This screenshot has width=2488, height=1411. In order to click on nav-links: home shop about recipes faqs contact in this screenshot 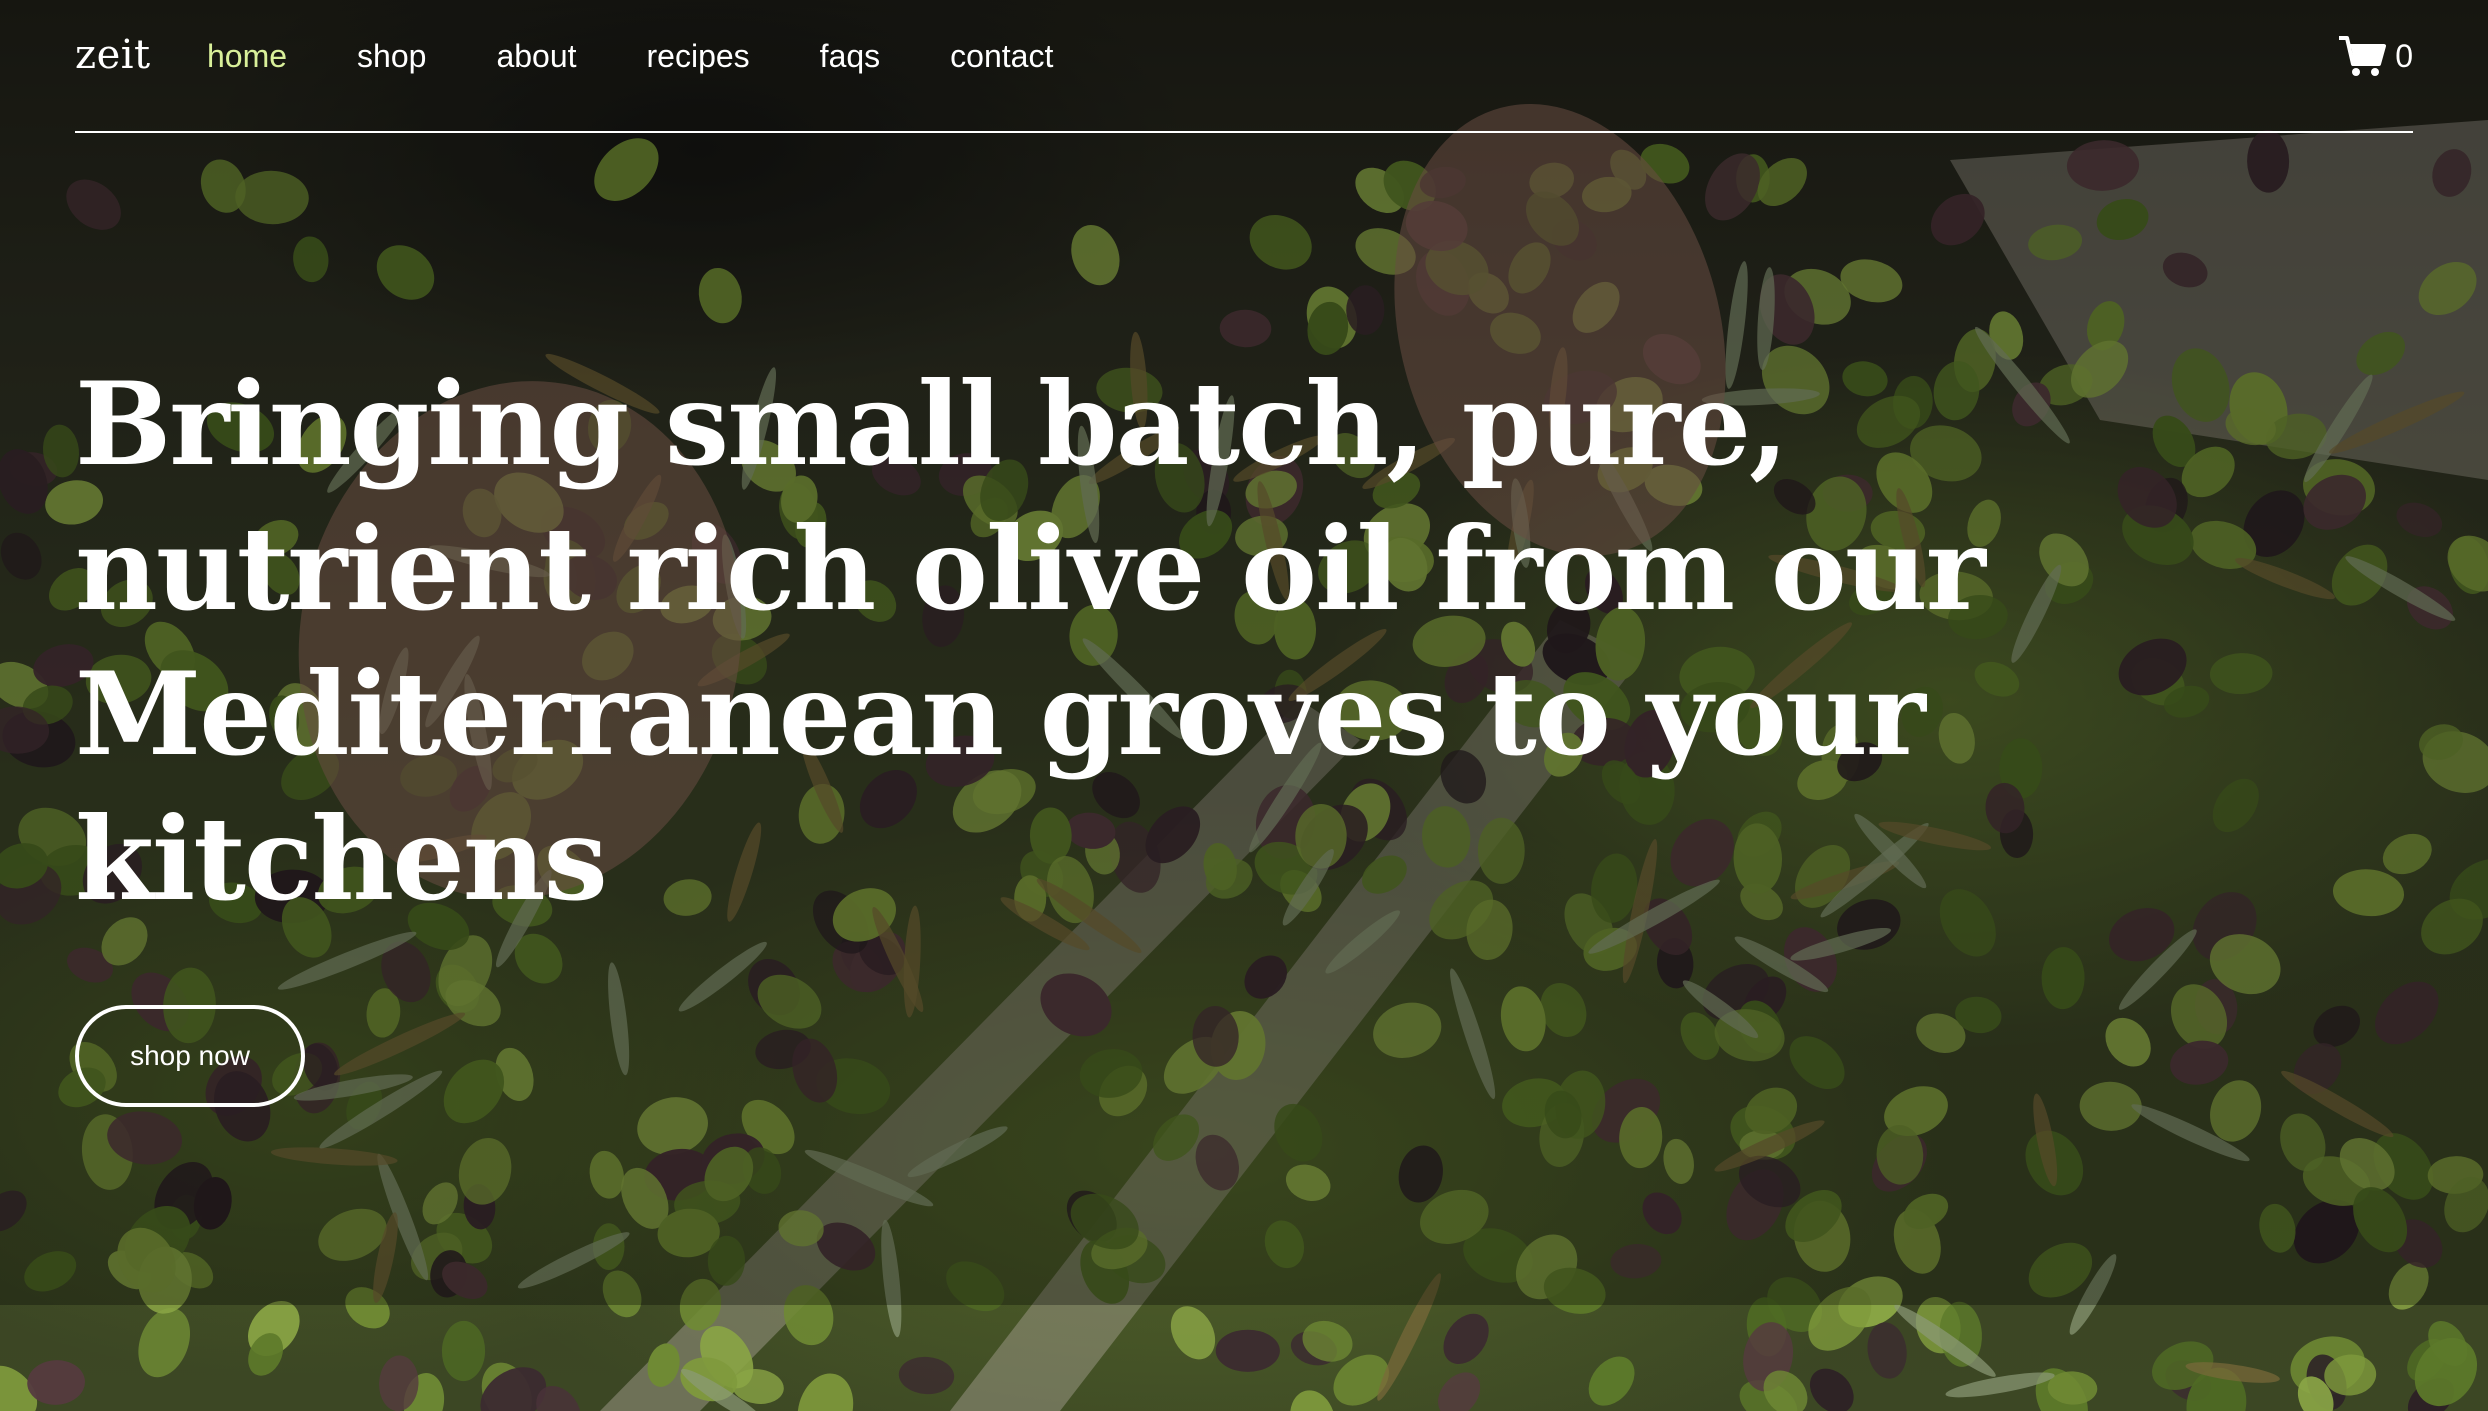, I will do `click(665, 56)`.